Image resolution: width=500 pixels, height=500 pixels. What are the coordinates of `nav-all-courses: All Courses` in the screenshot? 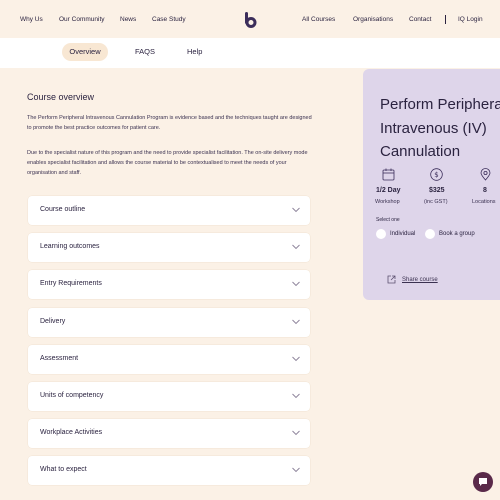 It's located at (318, 19).